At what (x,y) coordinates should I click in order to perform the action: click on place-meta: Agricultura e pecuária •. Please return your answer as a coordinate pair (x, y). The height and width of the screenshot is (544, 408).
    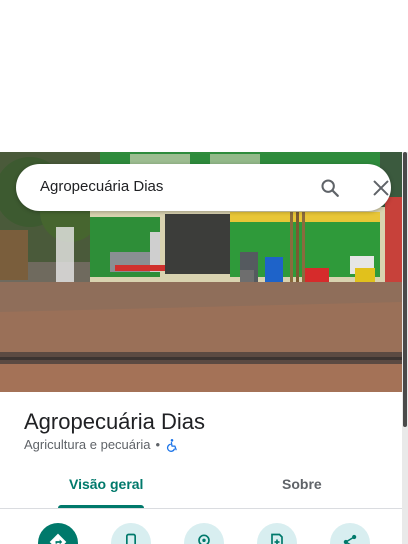
    Looking at the image, I should click on (101, 444).